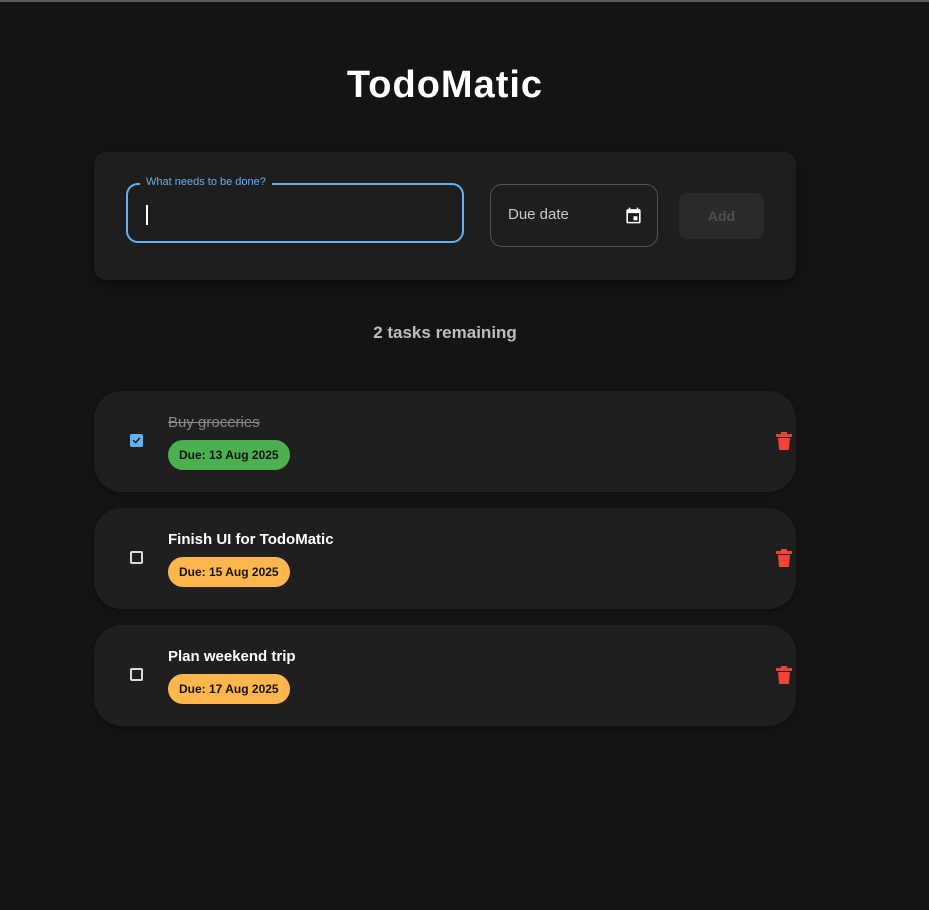 The height and width of the screenshot is (910, 929). I want to click on due-date-field: Due date, so click(574, 215).